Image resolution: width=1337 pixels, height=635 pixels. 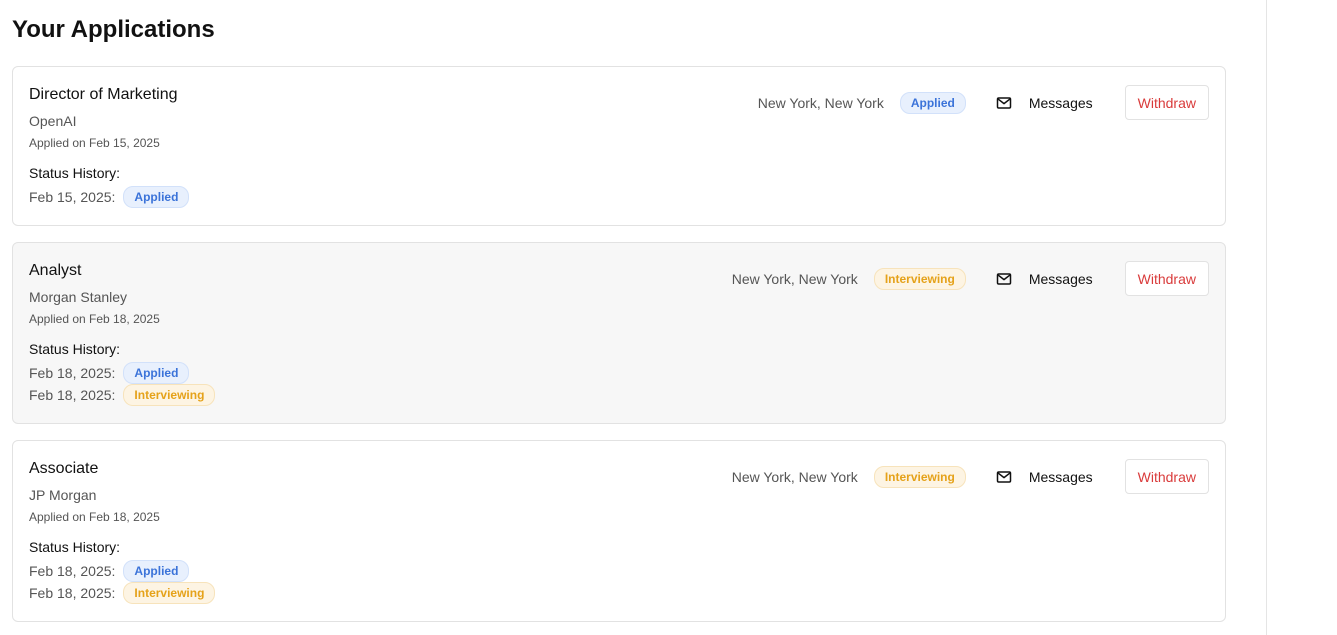 I want to click on job-title: Associate, so click(x=63, y=469).